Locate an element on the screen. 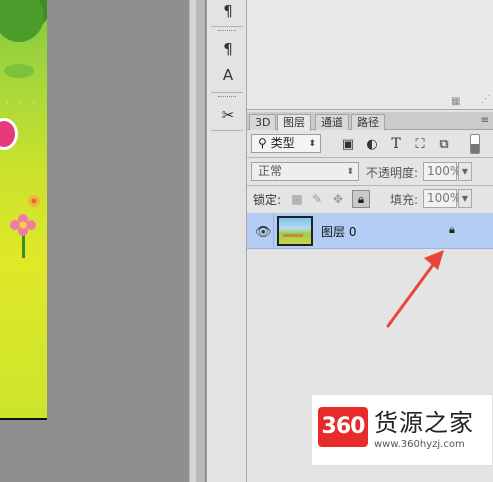 This screenshot has width=493, height=482. panel-divider-edge is located at coordinates (201, 241).